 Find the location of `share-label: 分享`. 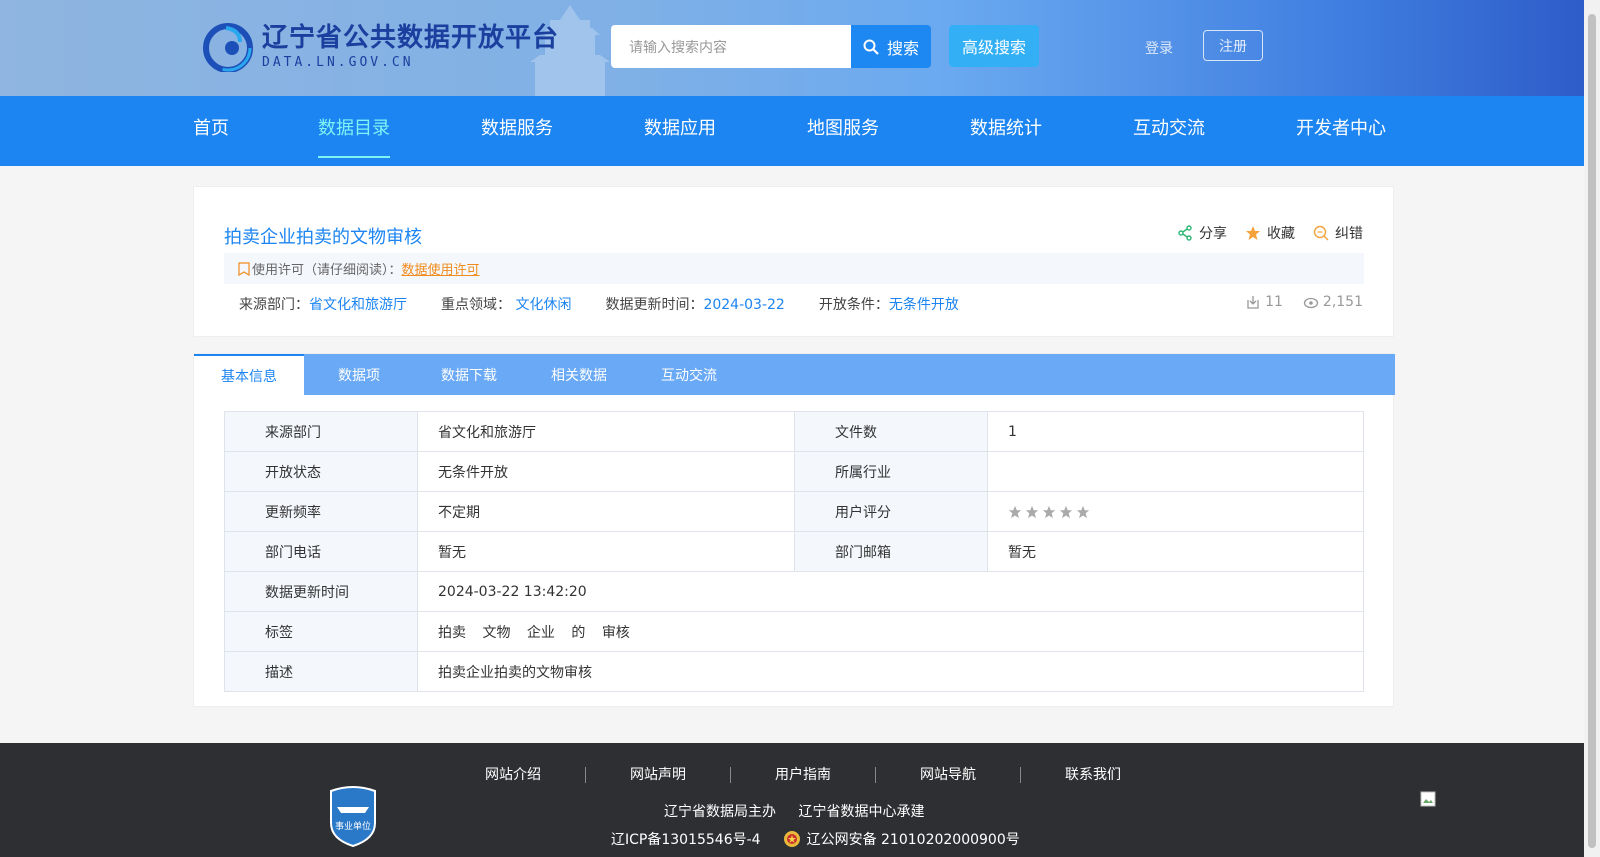

share-label: 分享 is located at coordinates (1213, 234).